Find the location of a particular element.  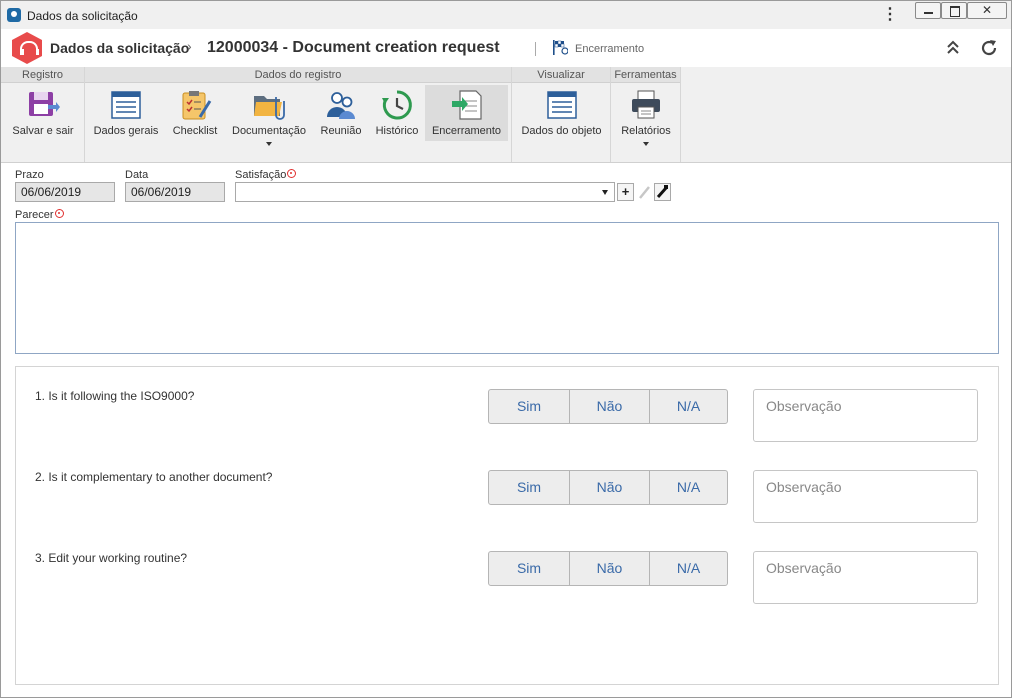

question-text: 3. Edit your working routine? is located at coordinates (111, 558).